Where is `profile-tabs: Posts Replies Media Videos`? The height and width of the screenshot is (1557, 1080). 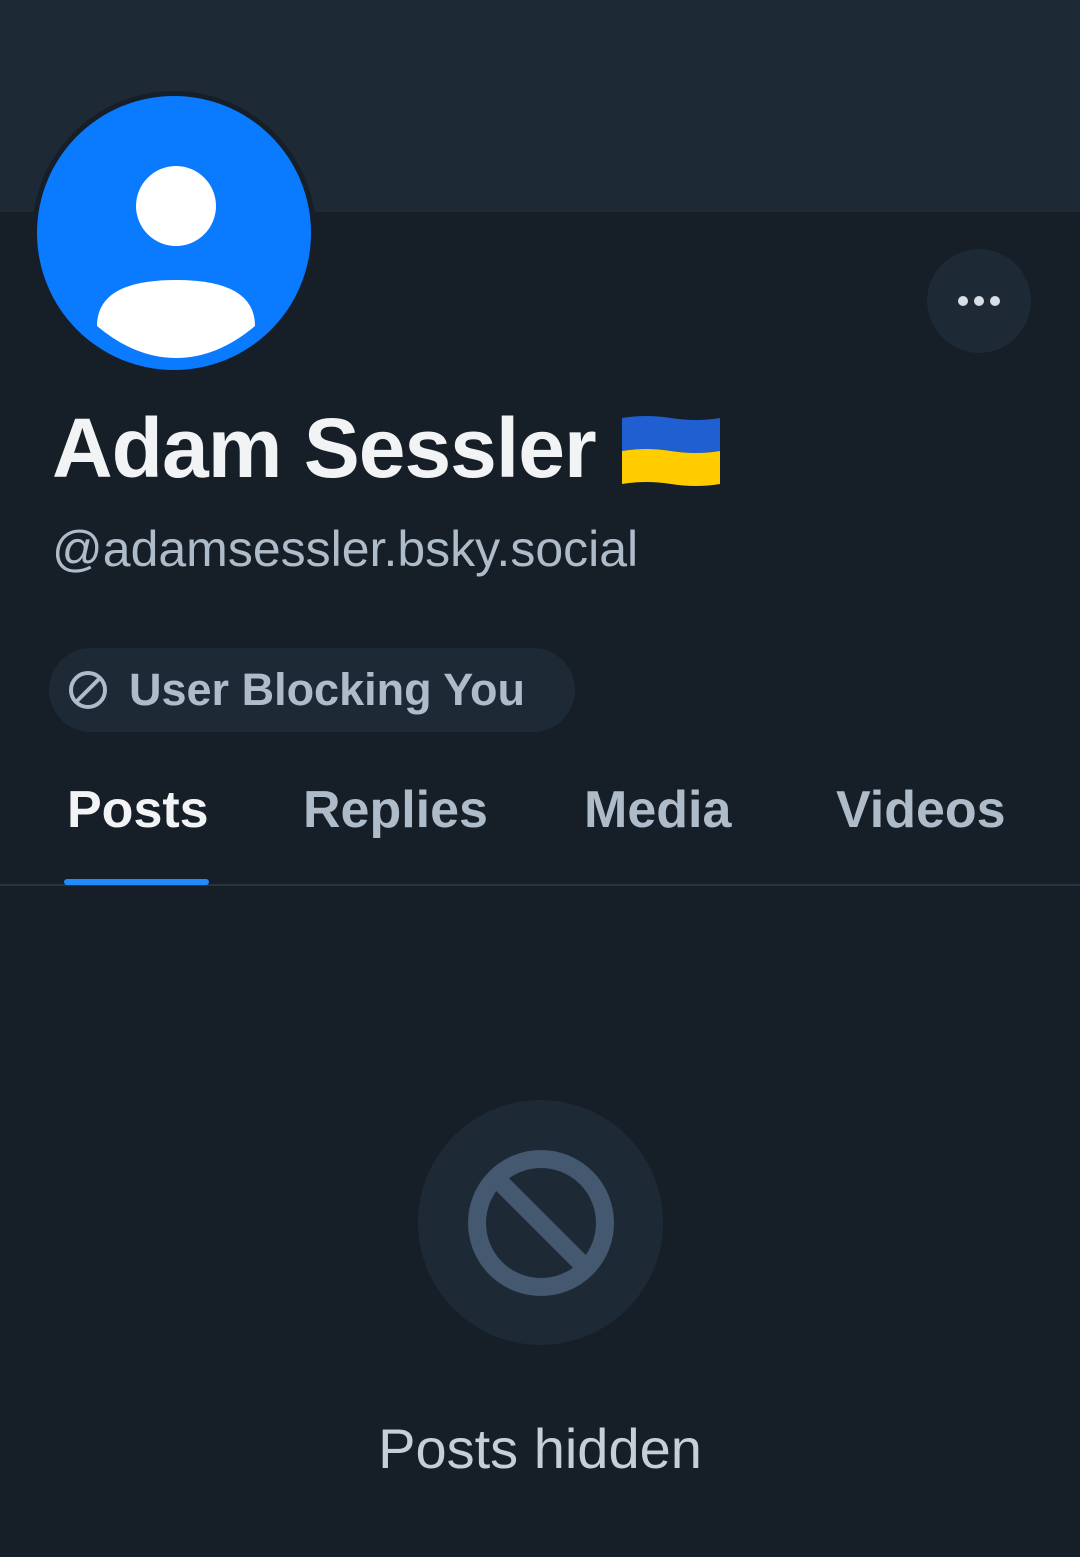 profile-tabs: Posts Replies Media Videos is located at coordinates (540, 823).